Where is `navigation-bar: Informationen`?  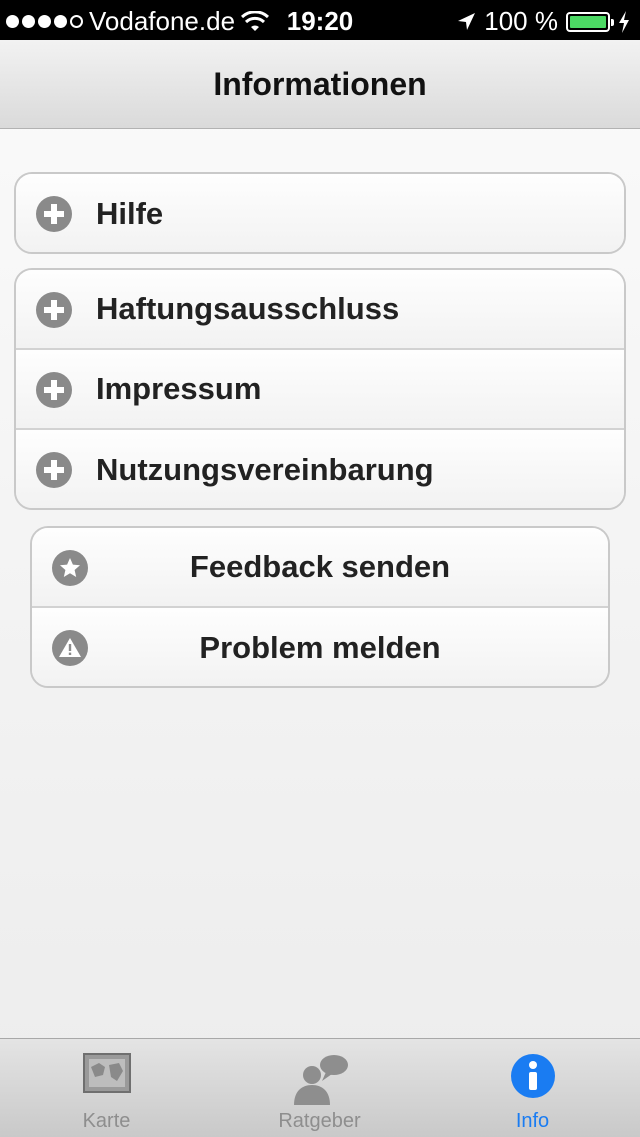
navigation-bar: Informationen is located at coordinates (320, 84).